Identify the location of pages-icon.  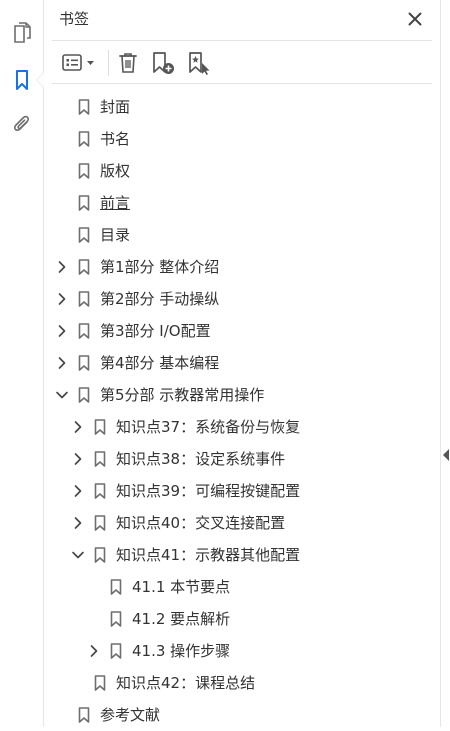
(22, 33).